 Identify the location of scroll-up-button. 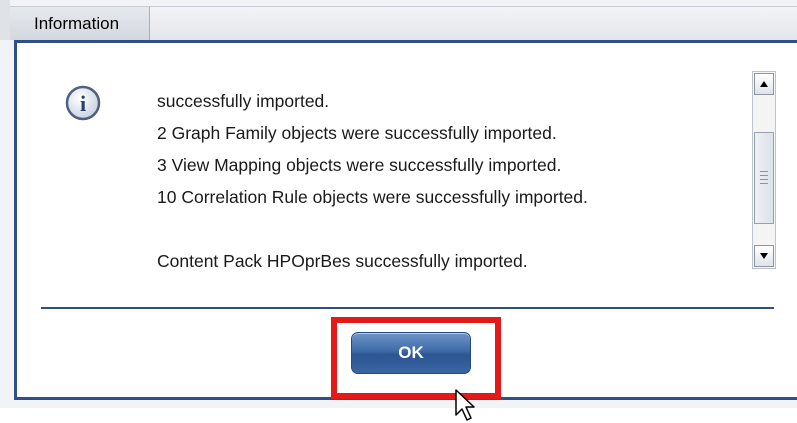
(764, 84).